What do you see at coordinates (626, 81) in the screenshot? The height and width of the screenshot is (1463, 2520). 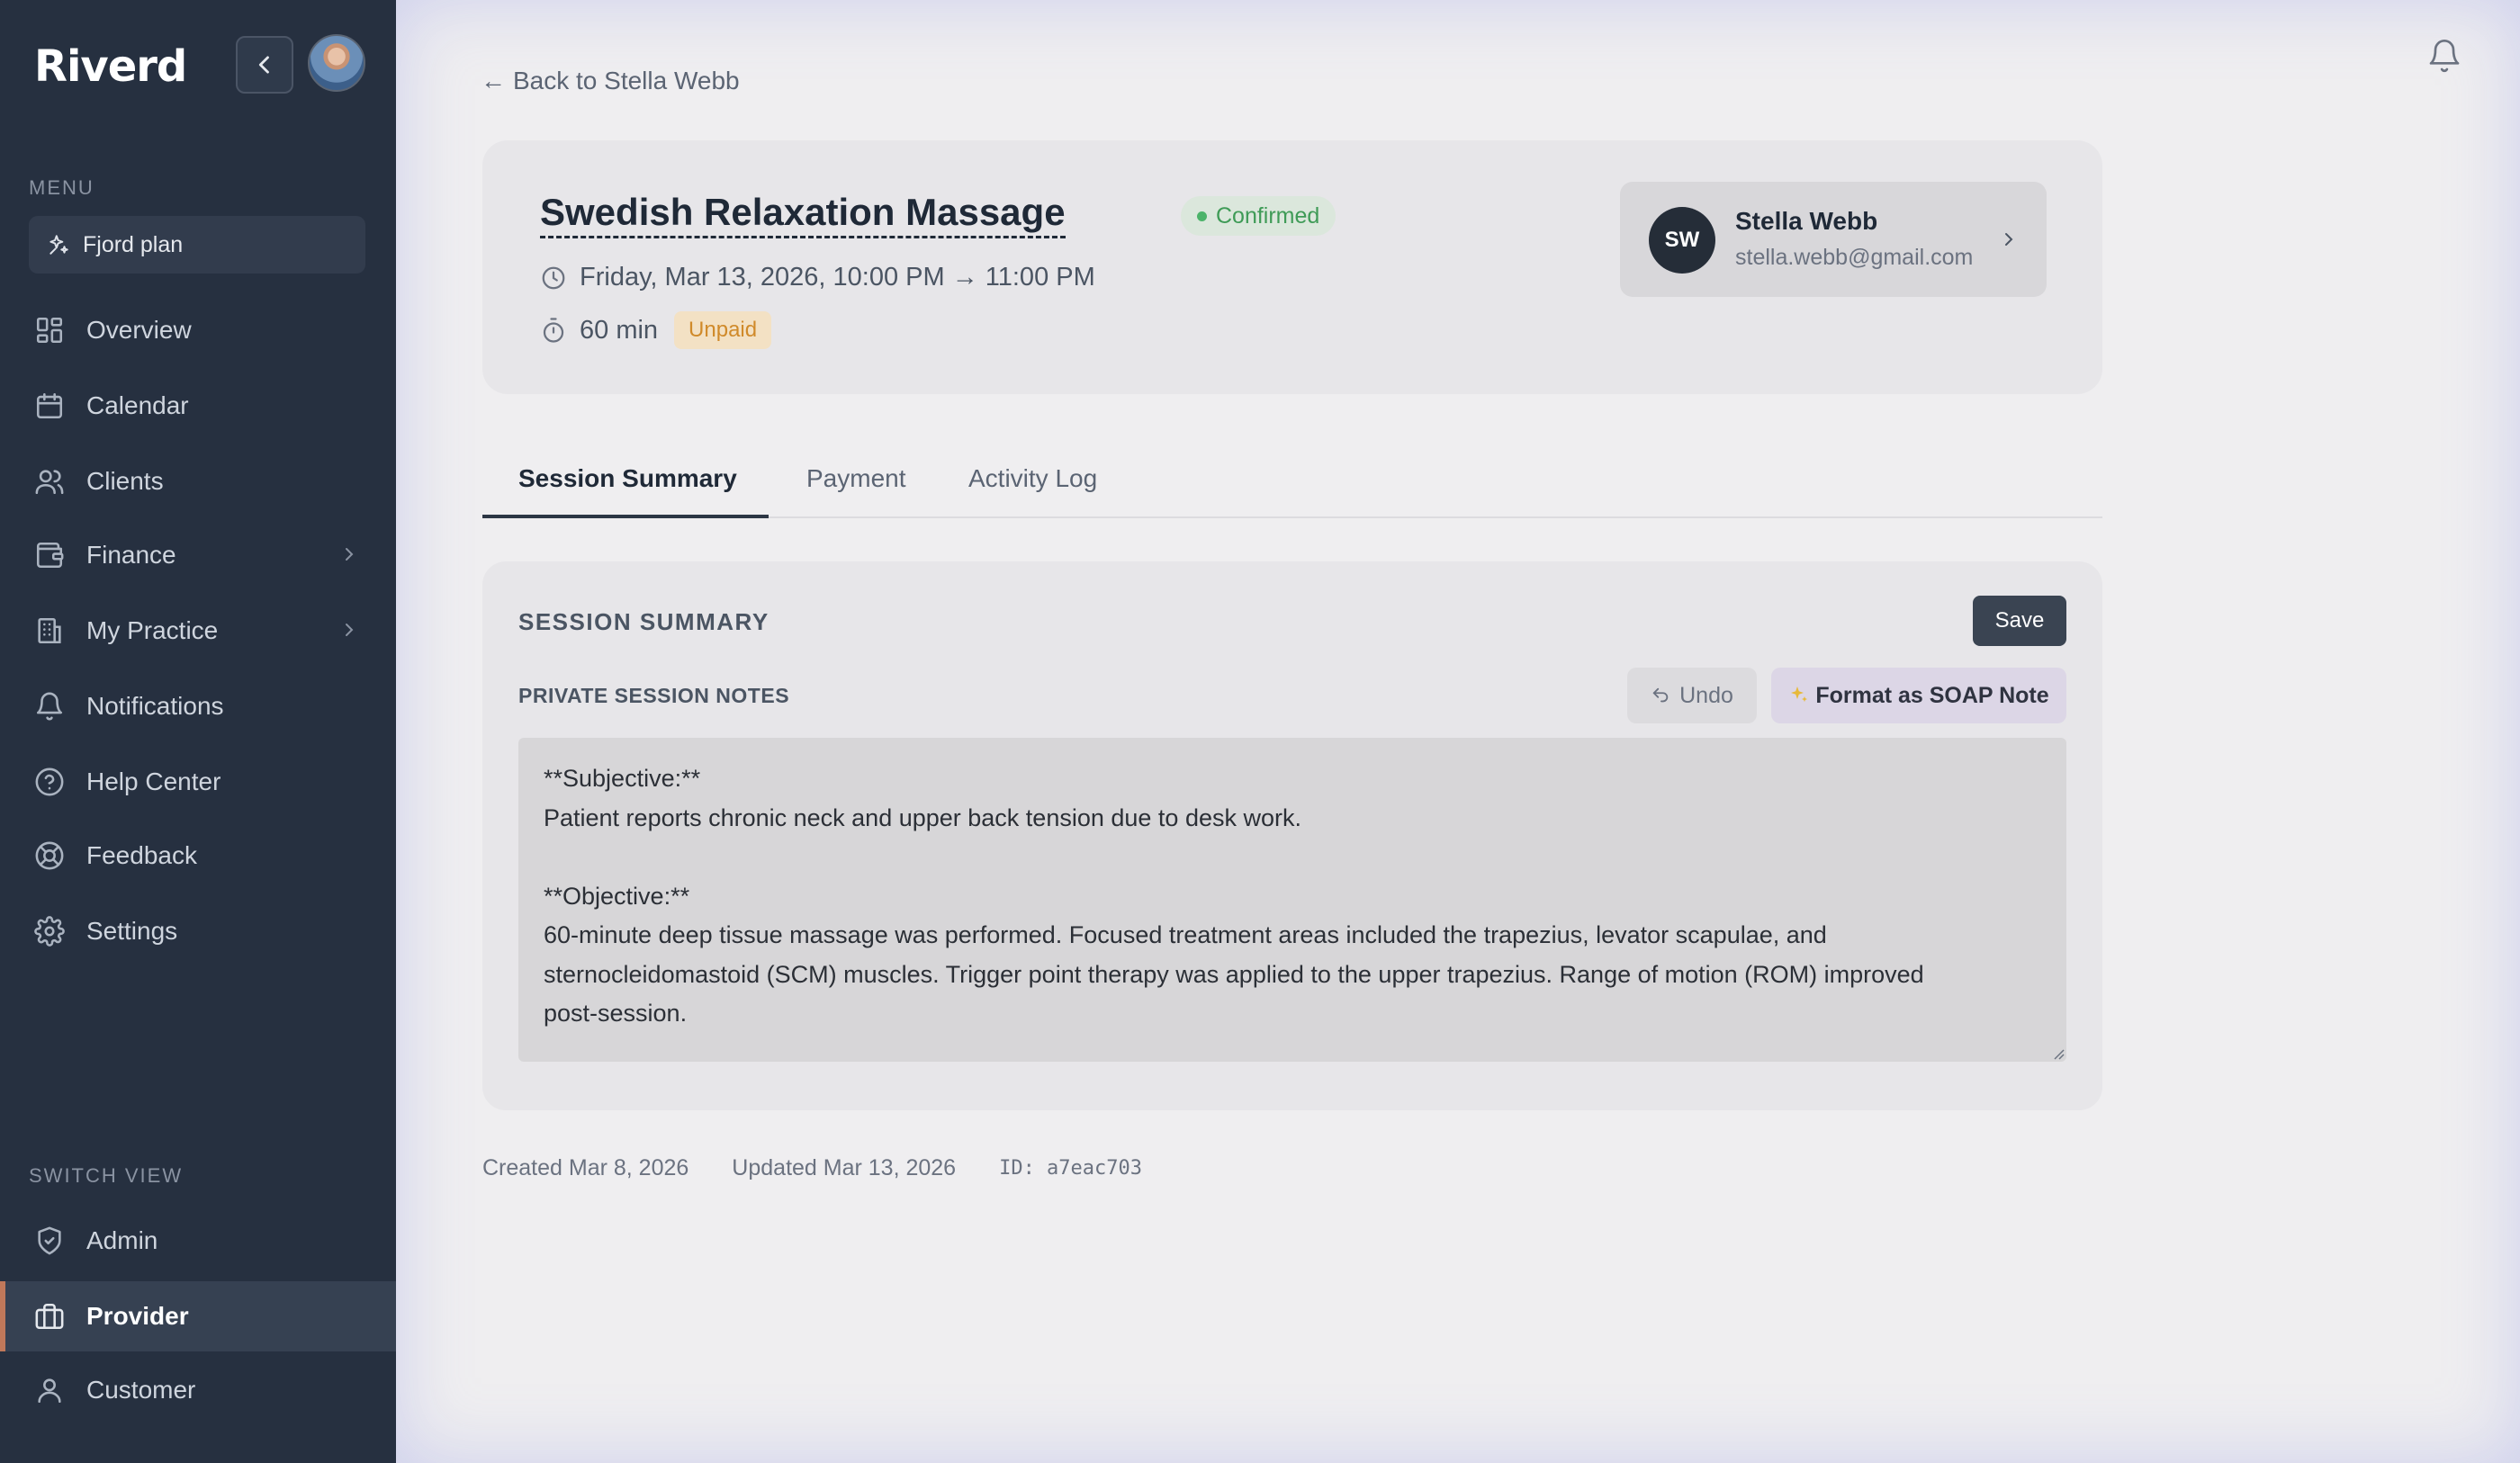 I see `back-link-label: Back to Stella Webb` at bounding box center [626, 81].